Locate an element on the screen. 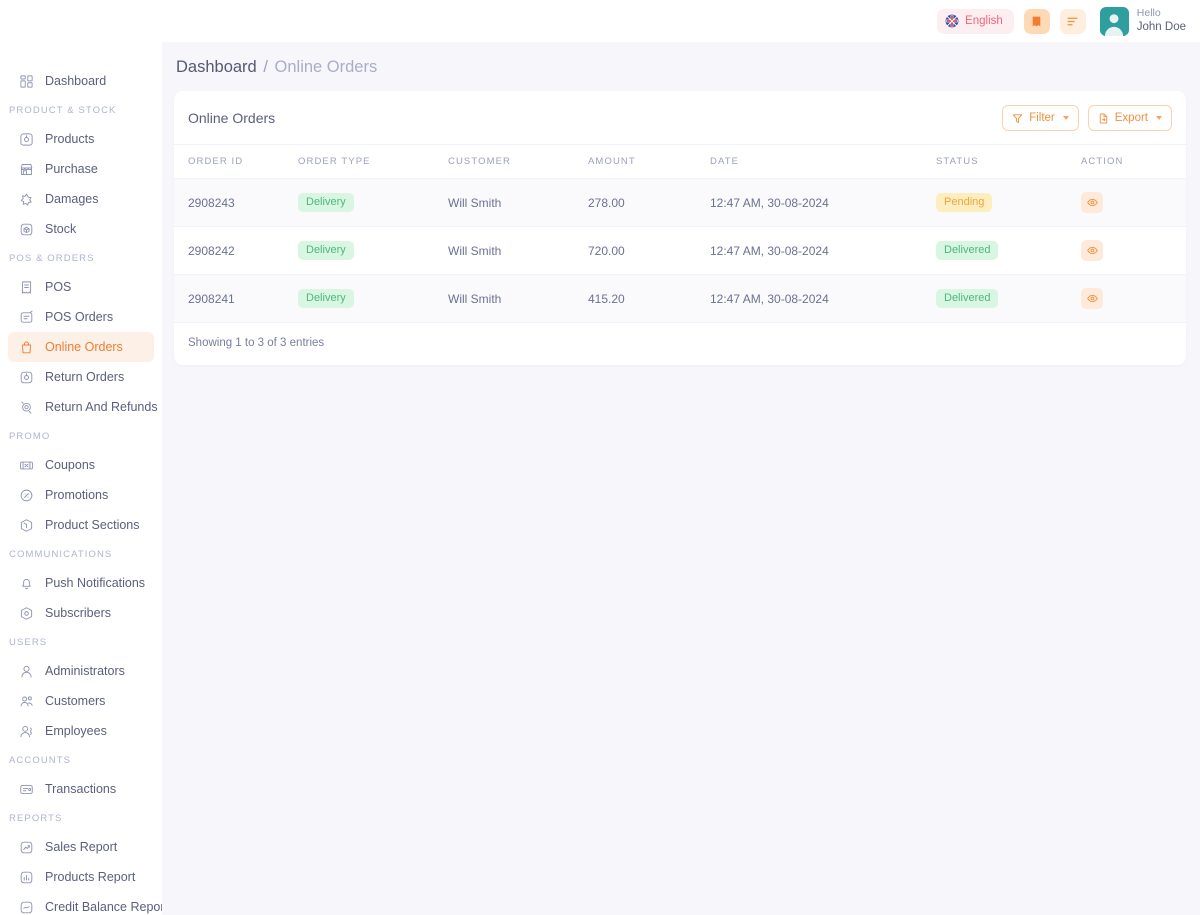 This screenshot has height=915, width=1200. sidebar-item-label: Online Orders is located at coordinates (84, 347).